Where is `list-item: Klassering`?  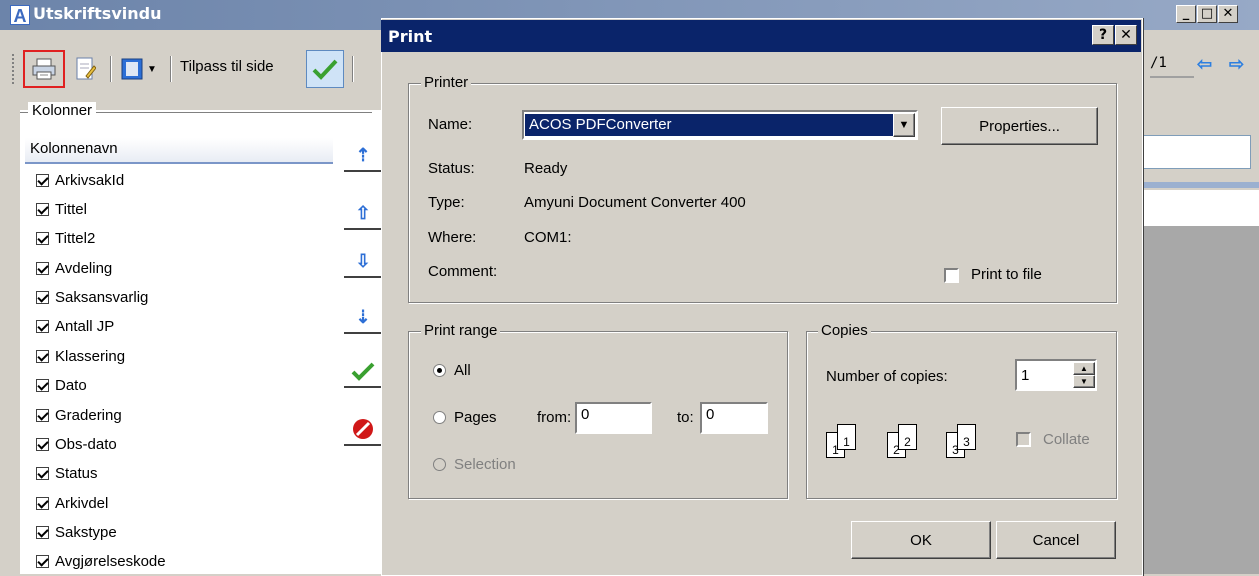
list-item: Klassering is located at coordinates (80, 356).